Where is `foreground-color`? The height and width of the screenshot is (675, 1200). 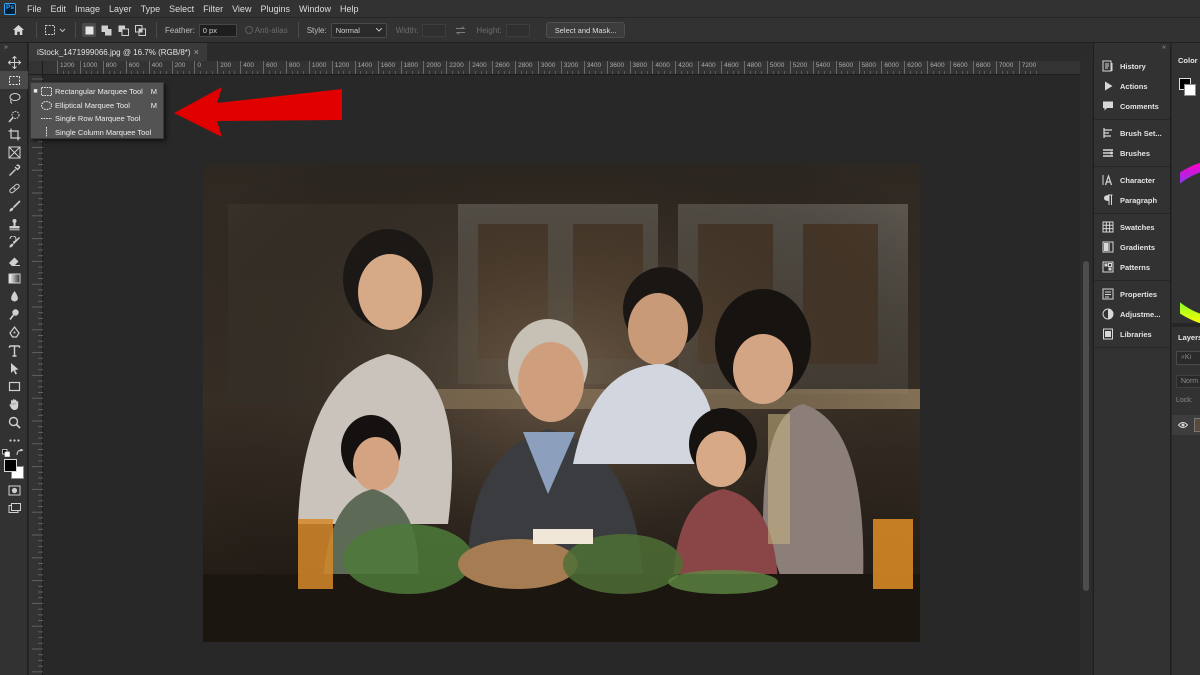
foreground-color is located at coordinates (10, 465).